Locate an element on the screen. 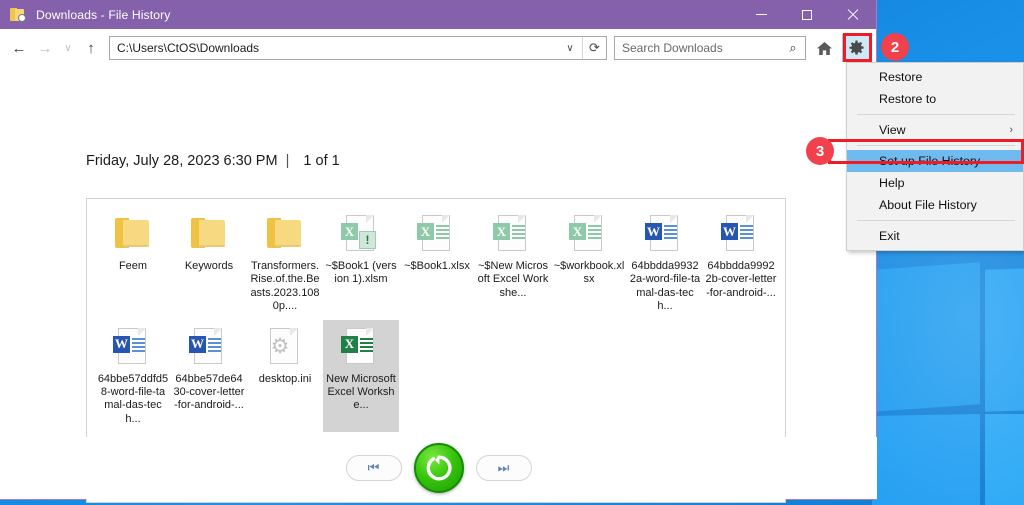 The image size is (1024, 505). menu-item-view: View › is located at coordinates (935, 130).